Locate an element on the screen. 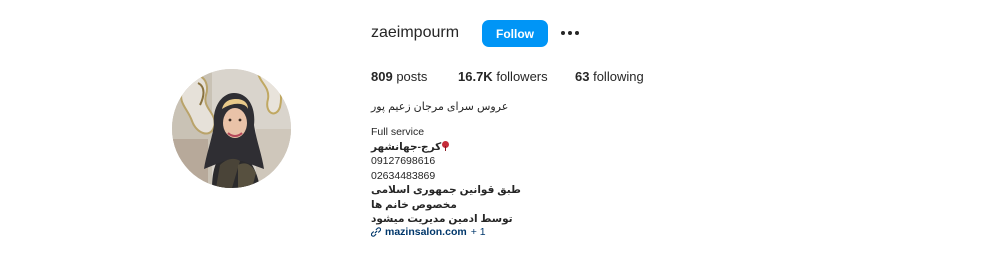 Image resolution: width=982 pixels, height=274 pixels. link-icon is located at coordinates (376, 232).